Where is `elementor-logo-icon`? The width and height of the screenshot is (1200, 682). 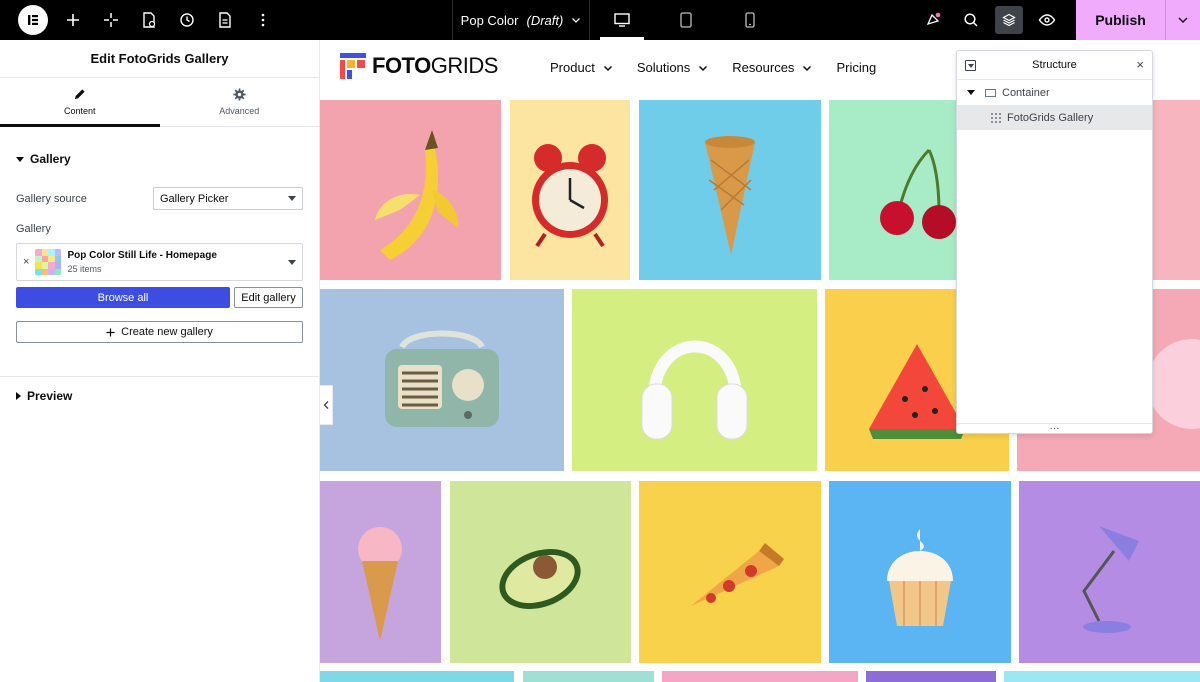
elementor-logo-icon is located at coordinates (33, 20).